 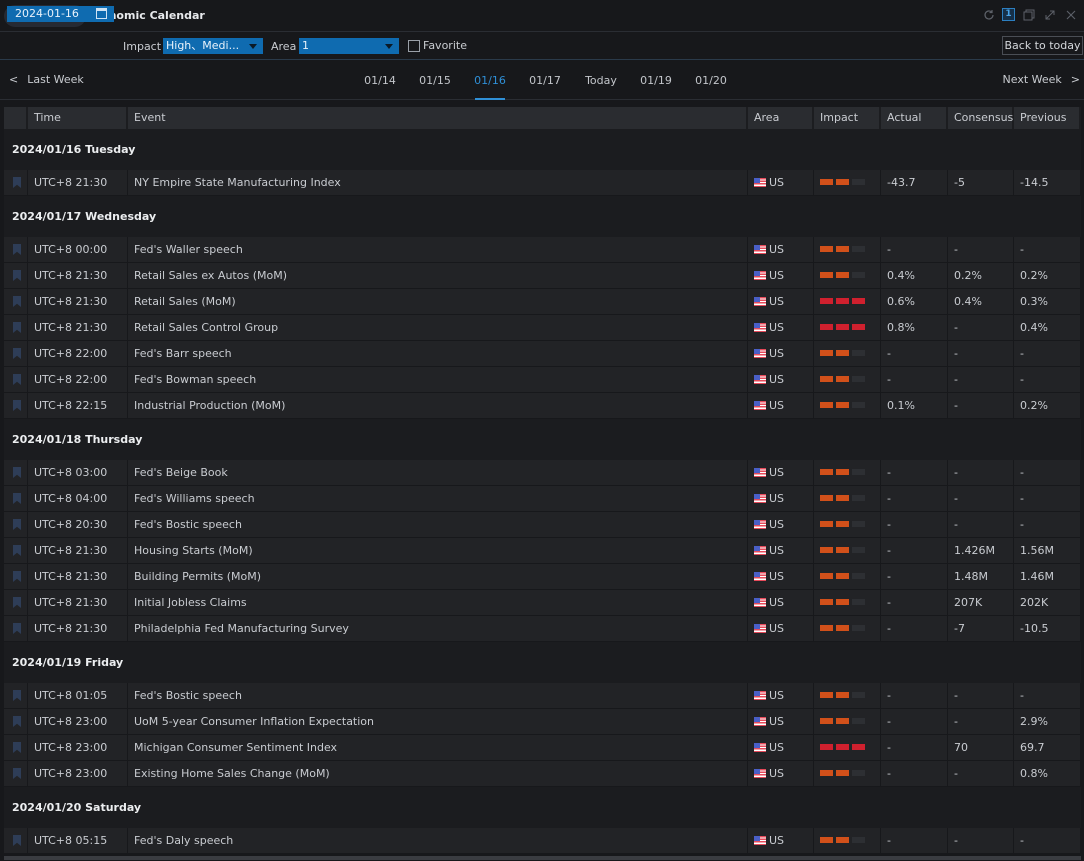 I want to click on table-row: UTC+8 03:00 Fed's Beige Book US - - -, so click(x=542, y=473).